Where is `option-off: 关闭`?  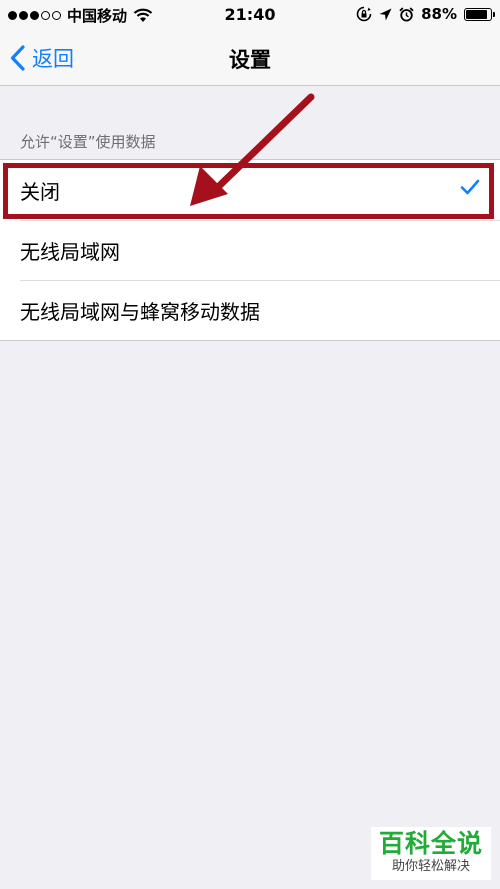
option-off: 关闭 is located at coordinates (250, 190).